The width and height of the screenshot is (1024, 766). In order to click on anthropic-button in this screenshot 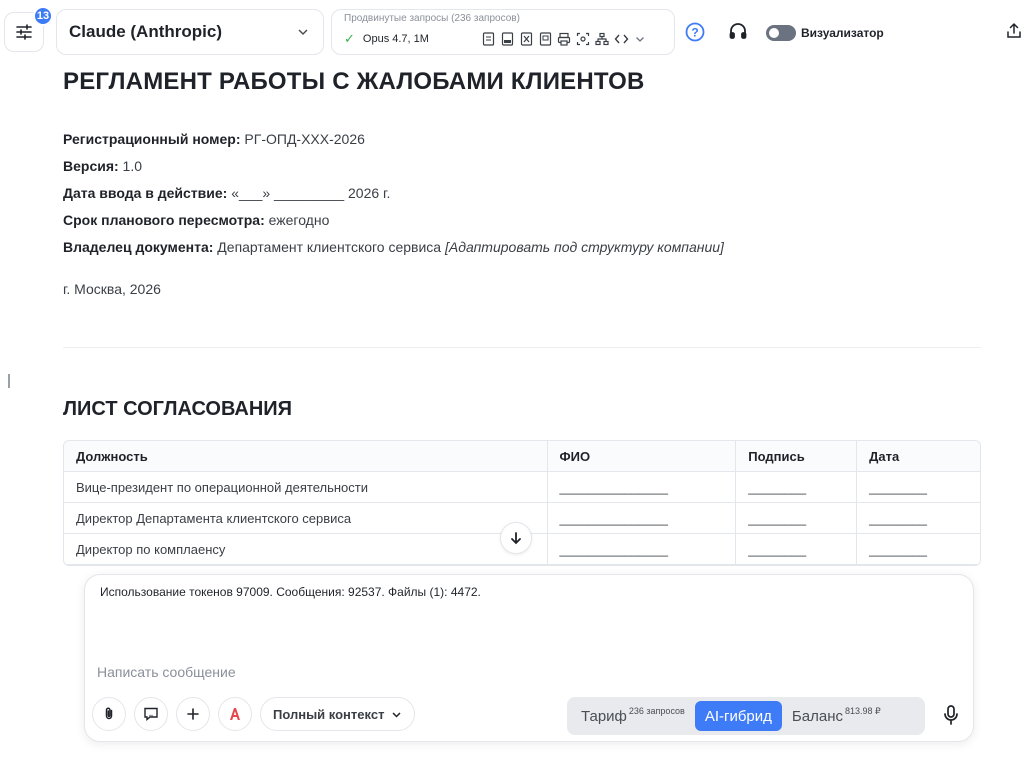, I will do `click(235, 714)`.